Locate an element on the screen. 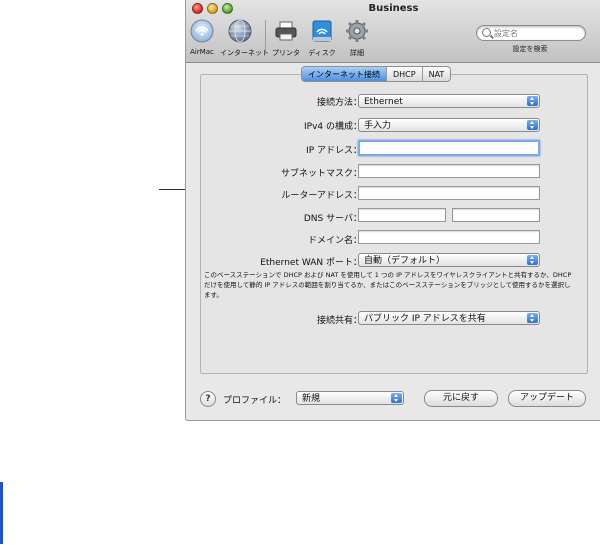  window-title: Business is located at coordinates (393, 8).